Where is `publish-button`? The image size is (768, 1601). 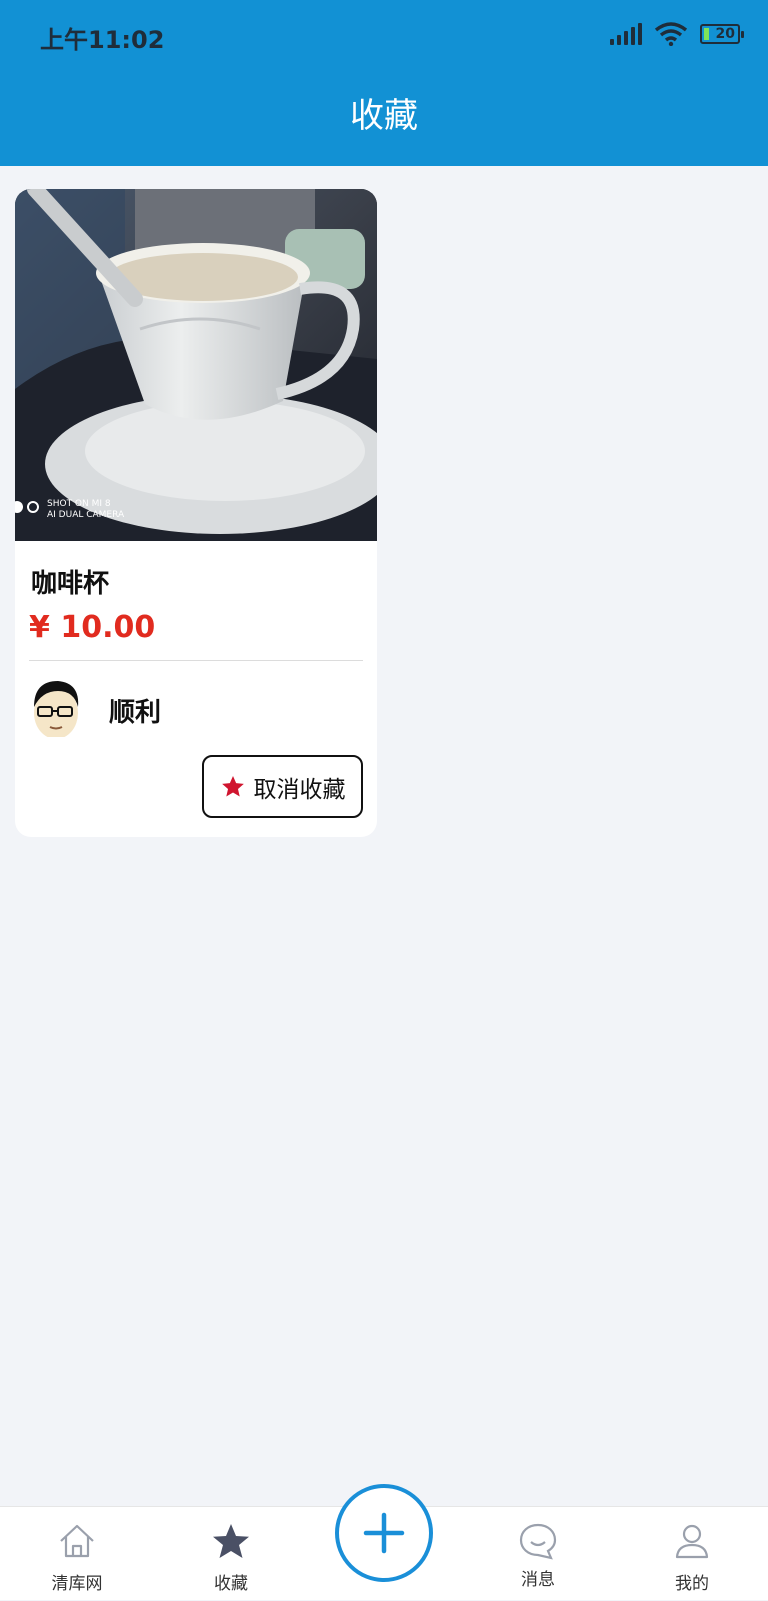 publish-button is located at coordinates (384, 1533).